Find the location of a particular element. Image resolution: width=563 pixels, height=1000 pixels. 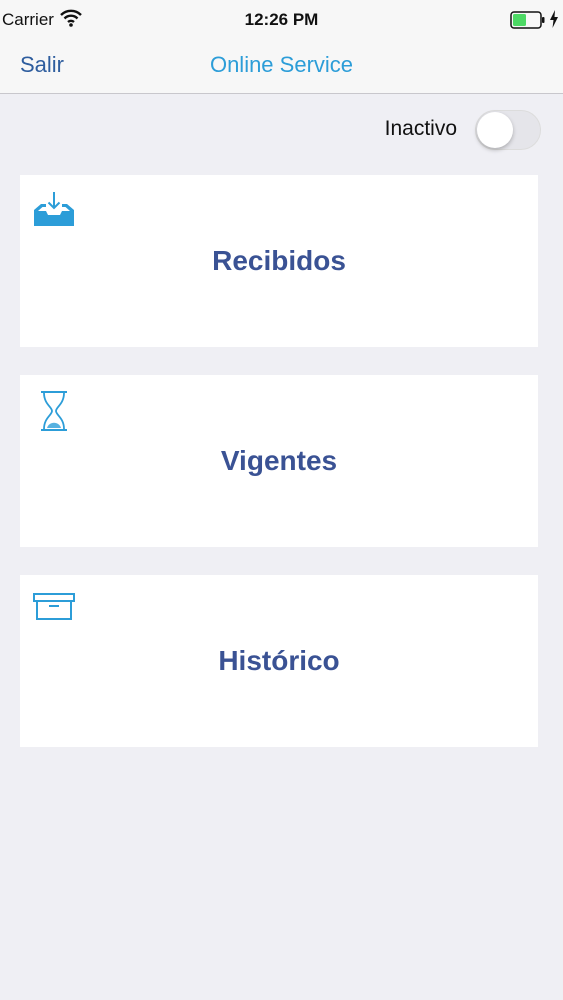

card-label: Histórico is located at coordinates (279, 660).